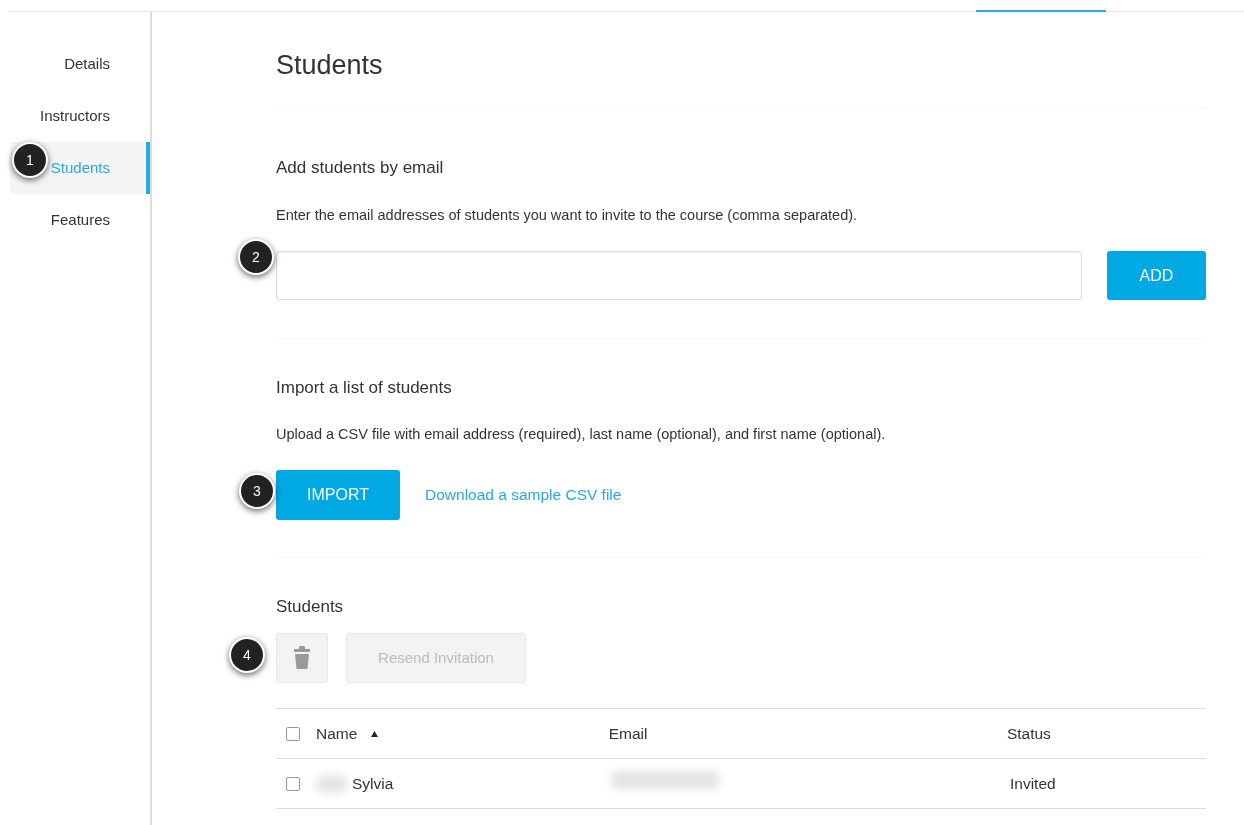  What do you see at coordinates (256, 257) in the screenshot?
I see `callout-tooltip: 2` at bounding box center [256, 257].